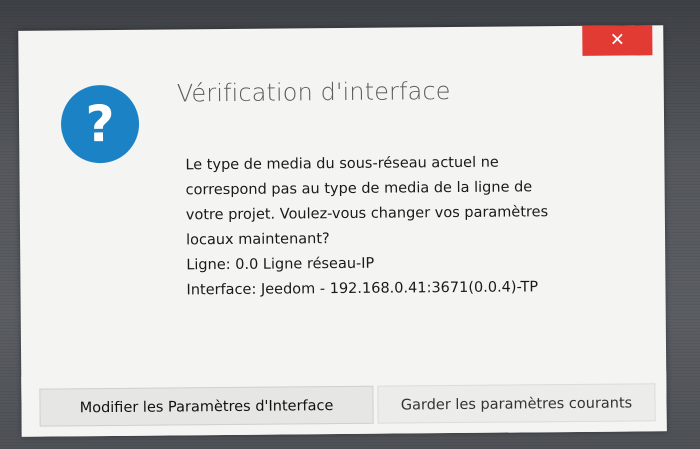 The image size is (700, 449). What do you see at coordinates (313, 92) in the screenshot?
I see `dialog-title: Vérification d'interface` at bounding box center [313, 92].